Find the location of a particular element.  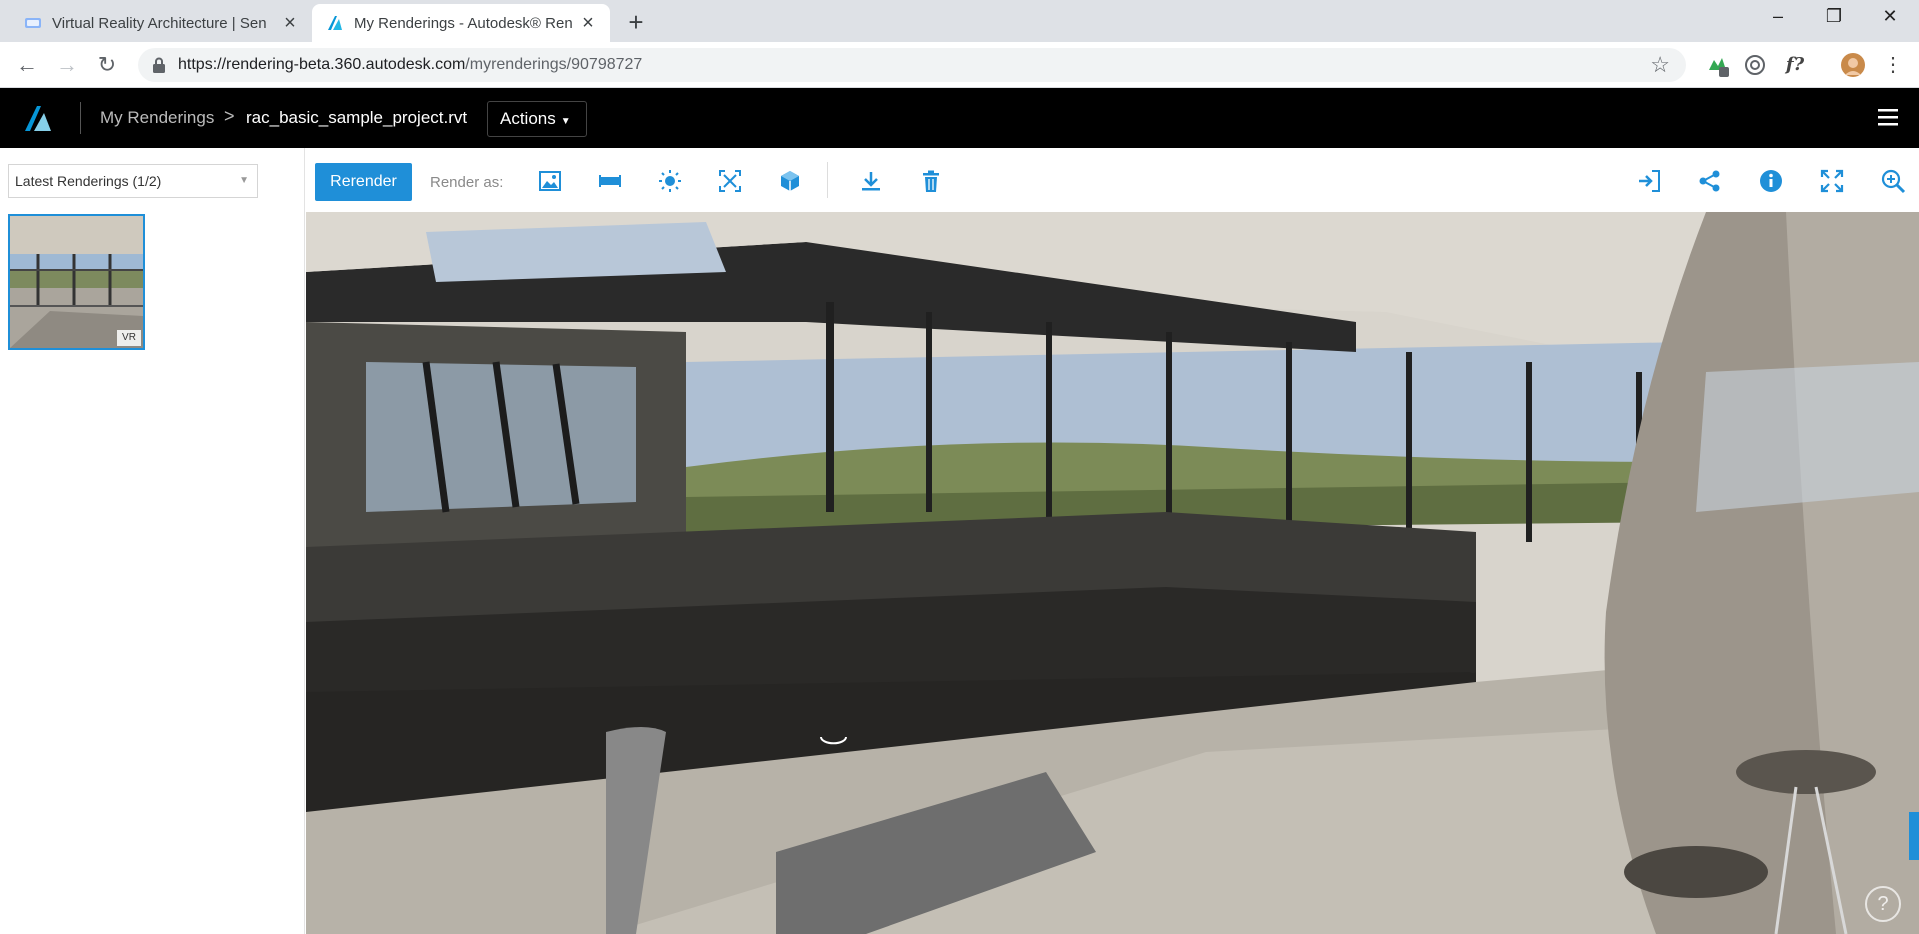

green-extension-icon is located at coordinates (1717, 65).